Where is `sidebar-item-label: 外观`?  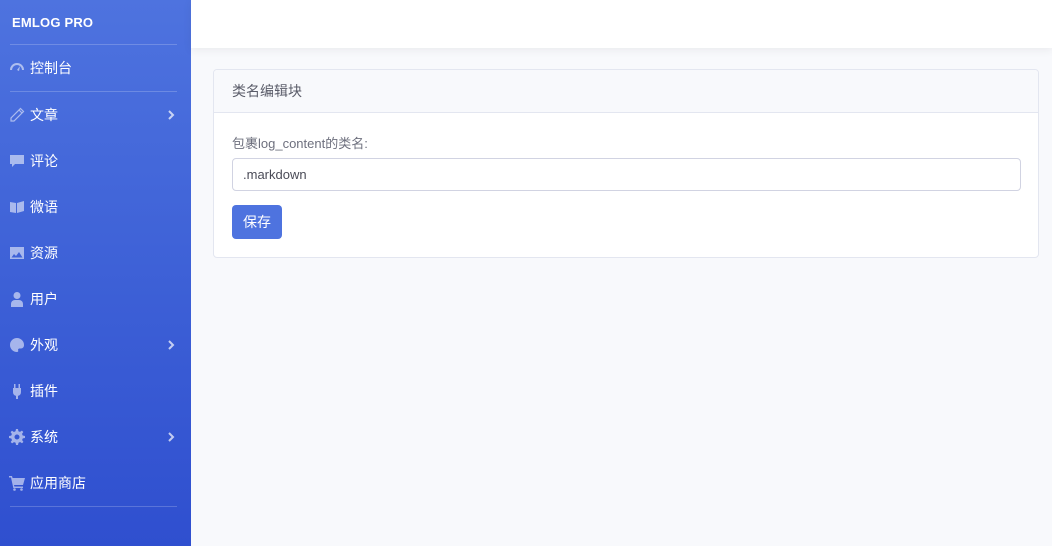
sidebar-item-label: 外观 is located at coordinates (44, 345).